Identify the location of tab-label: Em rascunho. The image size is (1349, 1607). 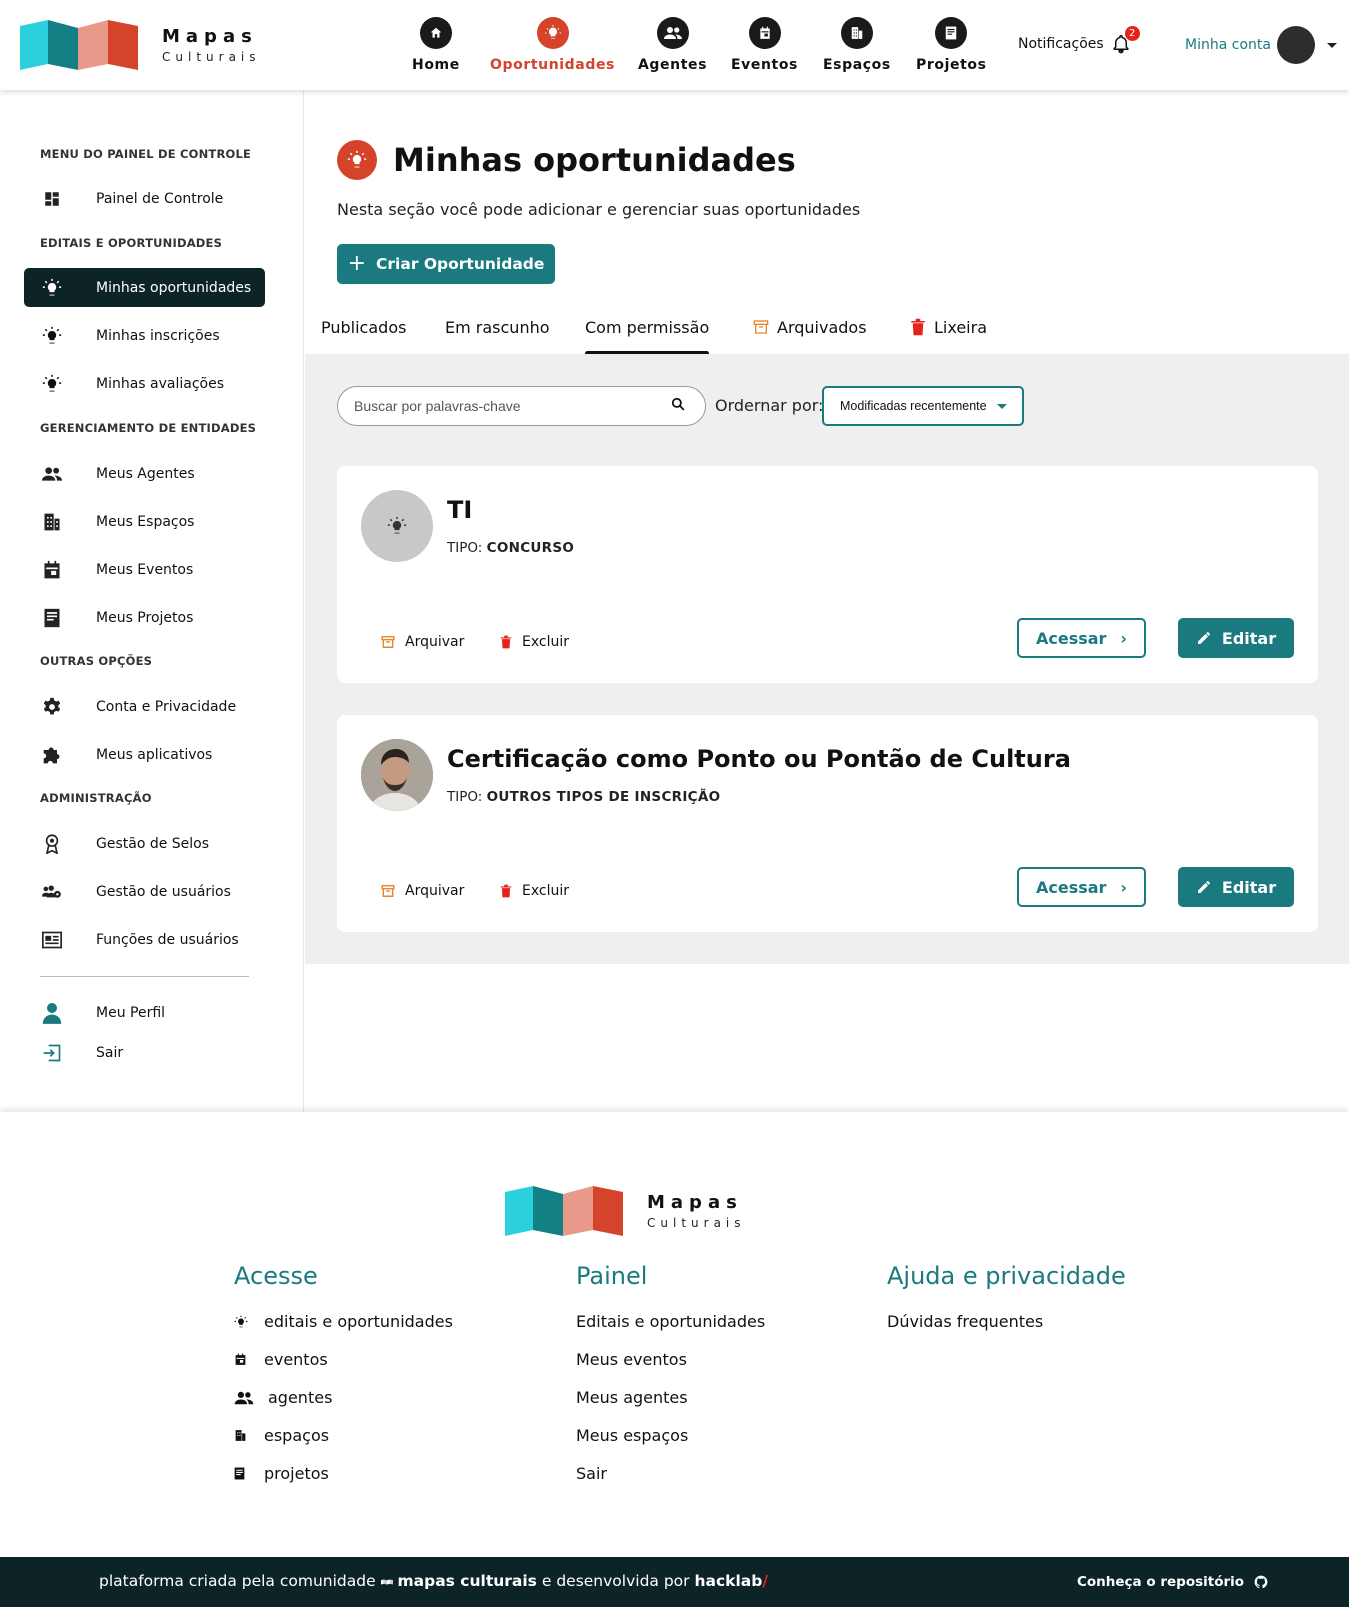
(497, 327).